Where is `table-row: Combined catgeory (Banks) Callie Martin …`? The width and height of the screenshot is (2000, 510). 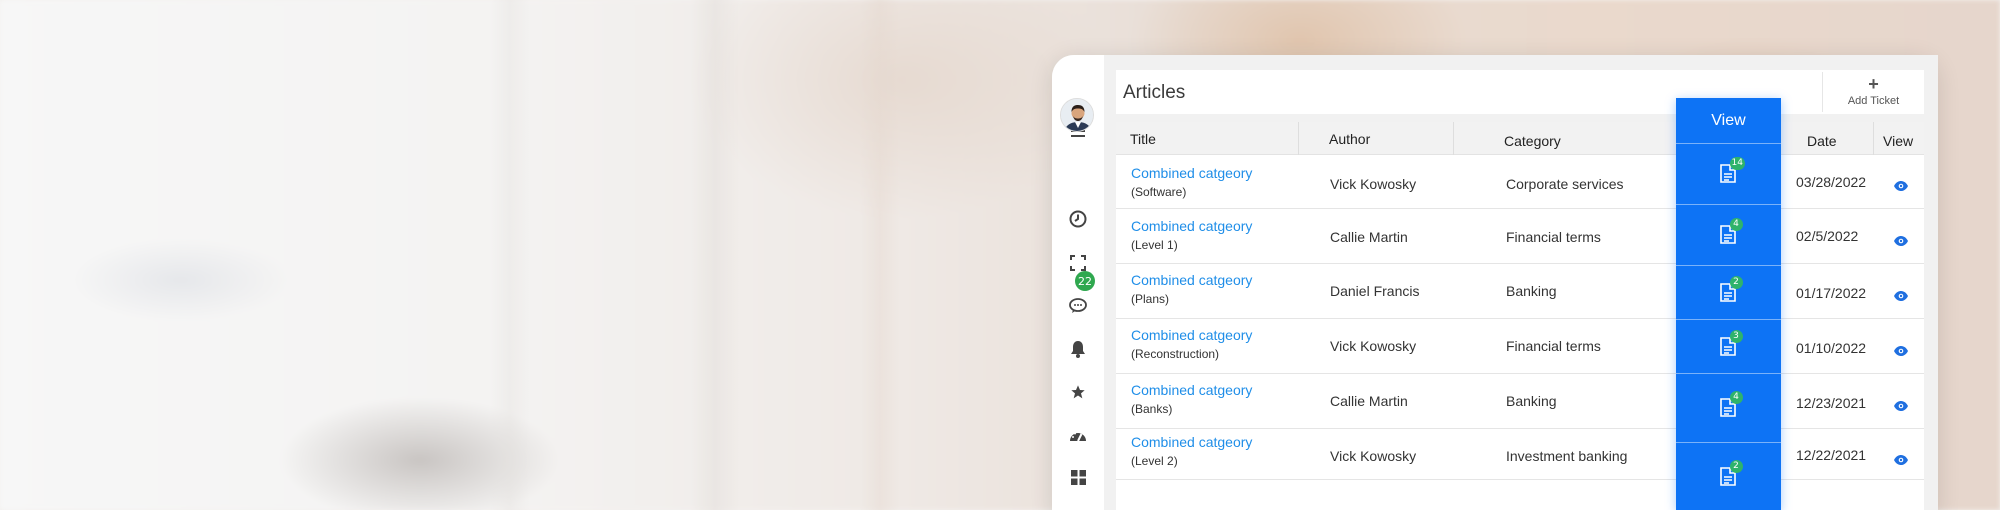 table-row: Combined catgeory (Banks) Callie Martin … is located at coordinates (1520, 402).